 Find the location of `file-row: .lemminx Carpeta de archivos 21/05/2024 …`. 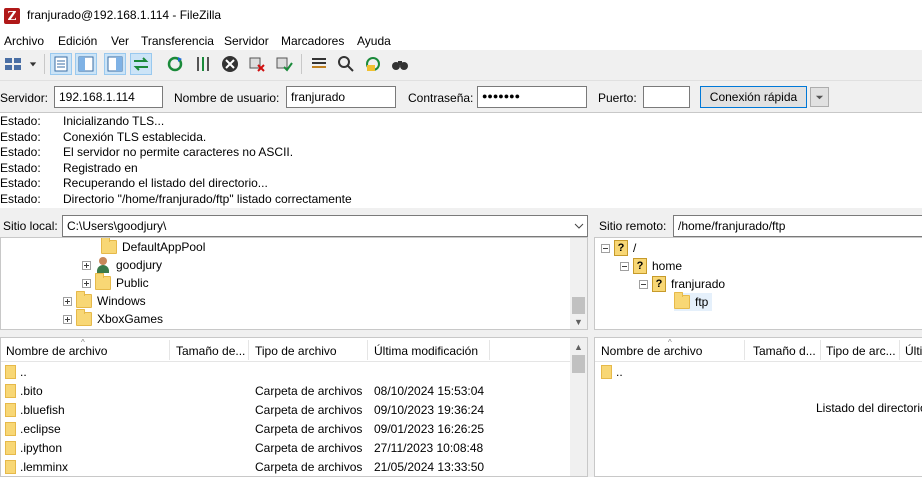

file-row: .lemminx Carpeta de archivos 21/05/2024 … is located at coordinates (294, 466).